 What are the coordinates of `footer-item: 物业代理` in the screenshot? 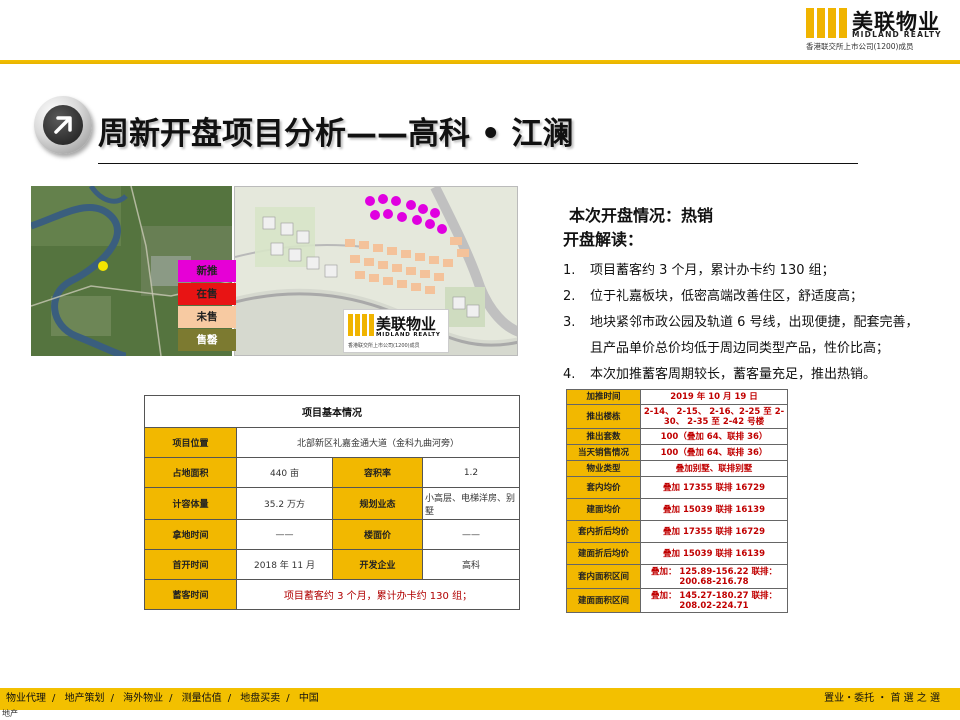 It's located at (26, 698).